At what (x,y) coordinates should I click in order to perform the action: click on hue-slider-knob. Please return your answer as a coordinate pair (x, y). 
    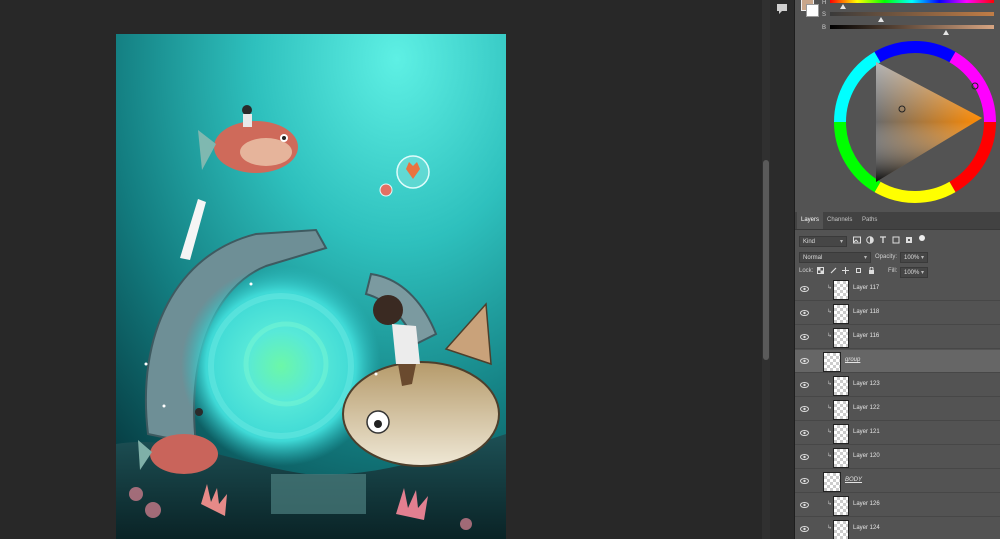
    Looking at the image, I should click on (843, 6).